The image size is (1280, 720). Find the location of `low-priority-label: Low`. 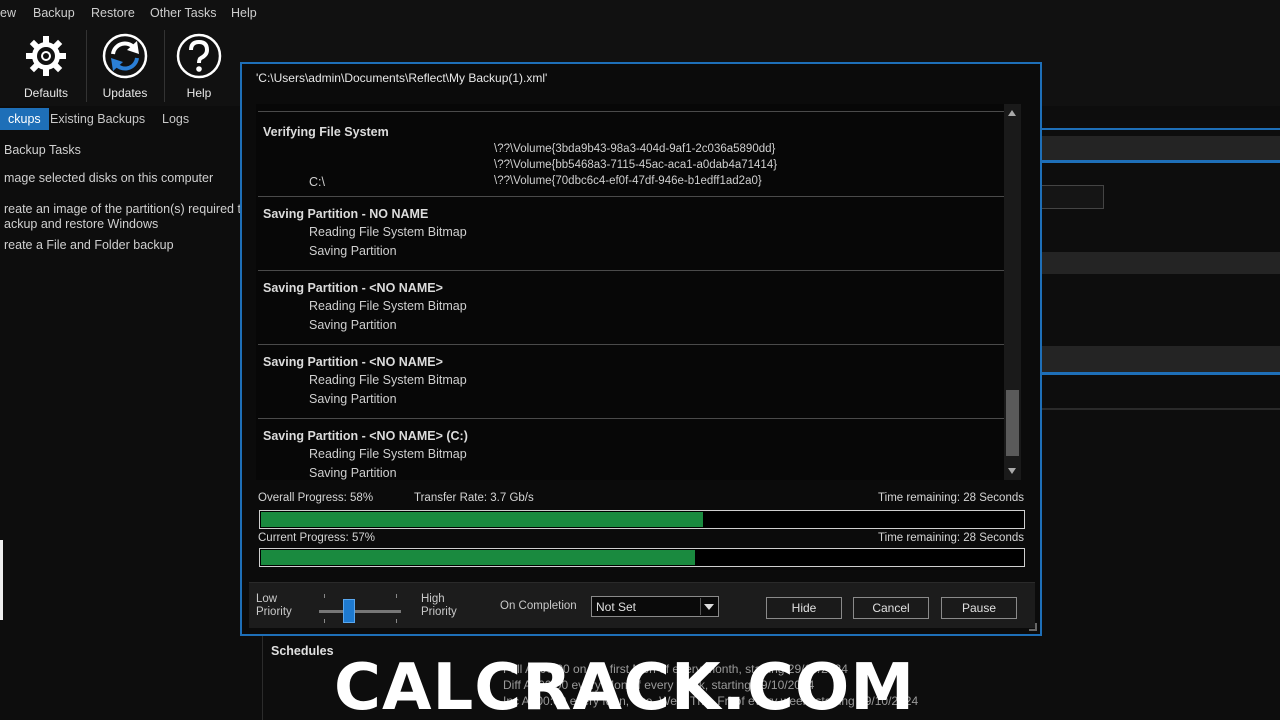

low-priority-label: Low is located at coordinates (267, 599).